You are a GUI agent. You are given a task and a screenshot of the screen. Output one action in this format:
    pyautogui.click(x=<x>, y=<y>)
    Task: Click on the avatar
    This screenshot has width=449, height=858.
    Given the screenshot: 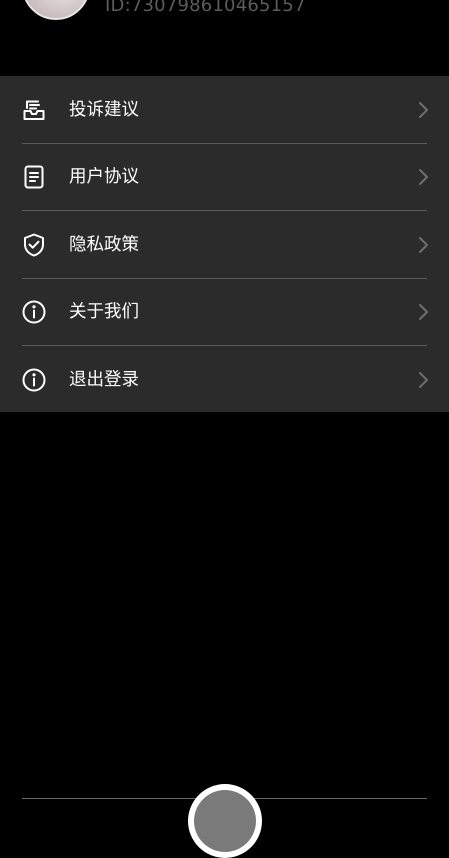 What is the action you would take?
    pyautogui.click(x=56, y=10)
    